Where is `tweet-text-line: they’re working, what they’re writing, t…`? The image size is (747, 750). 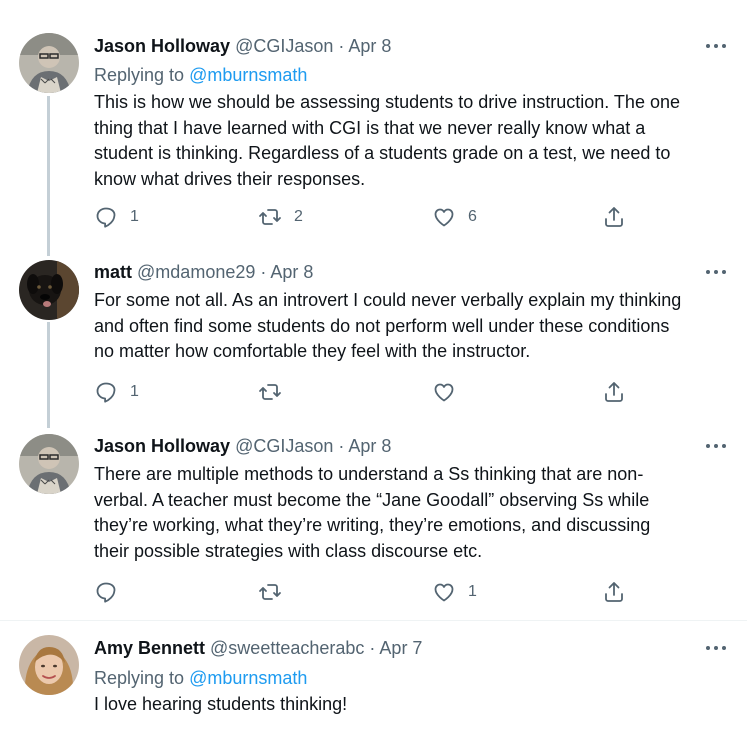 tweet-text-line: they’re working, what they’re writing, t… is located at coordinates (372, 525).